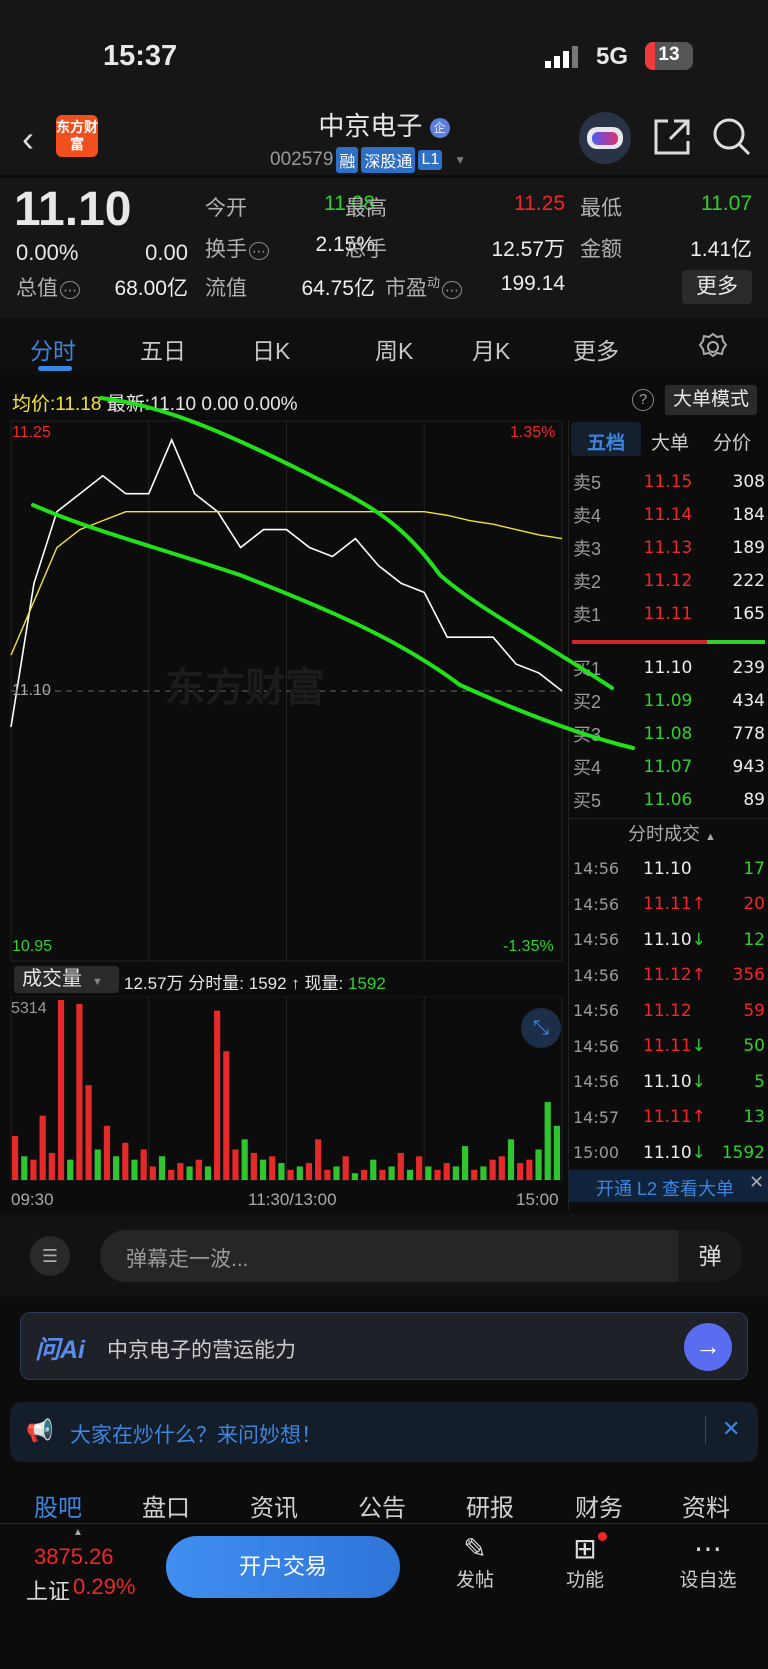 This screenshot has width=768, height=1669. I want to click on y-label-bottom: 10.95, so click(32, 946).